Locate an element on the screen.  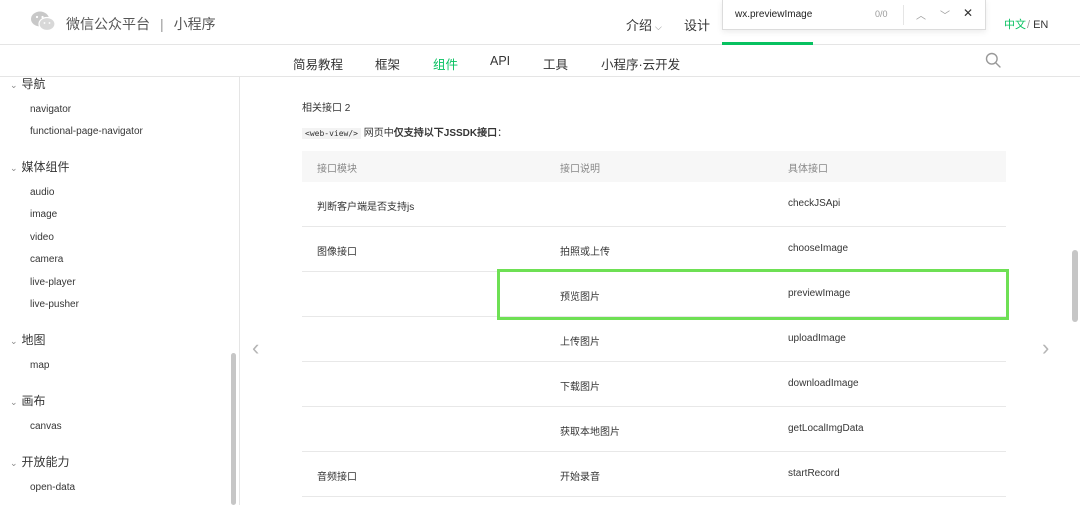
table-row: 获取本地图片 getLocalImgData is located at coordinates (654, 429).